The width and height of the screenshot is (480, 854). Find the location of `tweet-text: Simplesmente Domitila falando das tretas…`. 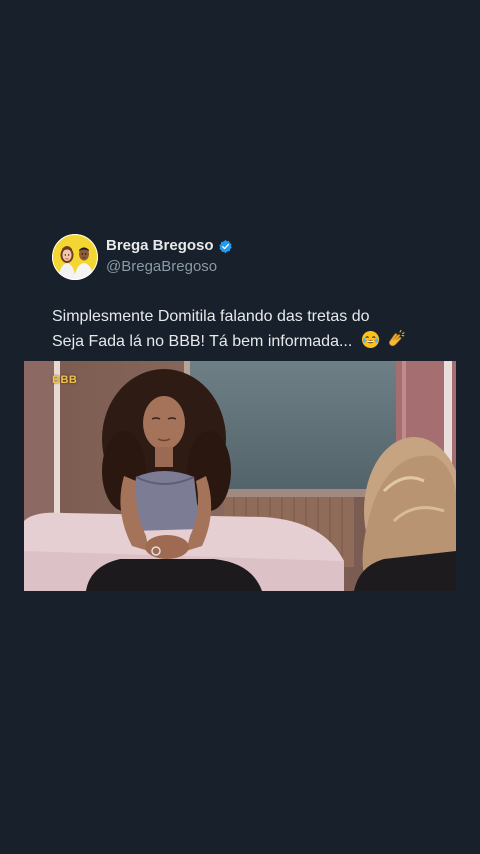

tweet-text: Simplesmente Domitila falando das tretas… is located at coordinates (242, 329).